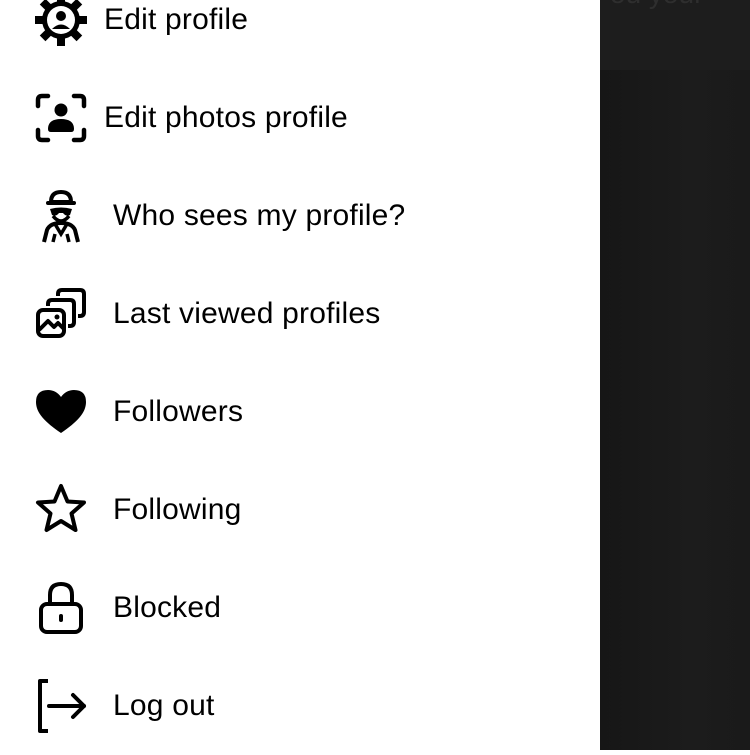 The height and width of the screenshot is (755, 750). I want to click on menu-item-following: Following, so click(300, 510).